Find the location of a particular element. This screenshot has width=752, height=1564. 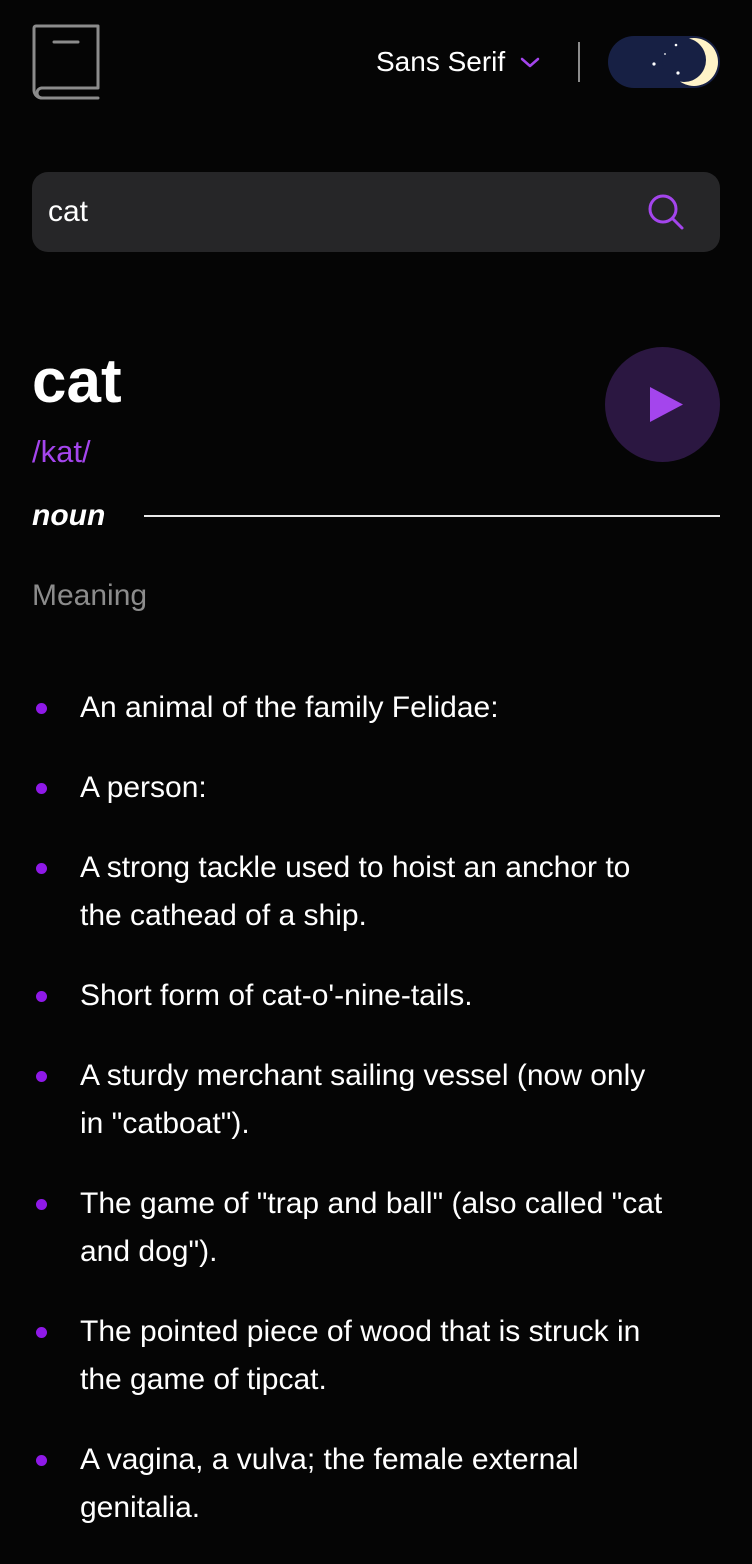

theme-toggle is located at coordinates (664, 62).